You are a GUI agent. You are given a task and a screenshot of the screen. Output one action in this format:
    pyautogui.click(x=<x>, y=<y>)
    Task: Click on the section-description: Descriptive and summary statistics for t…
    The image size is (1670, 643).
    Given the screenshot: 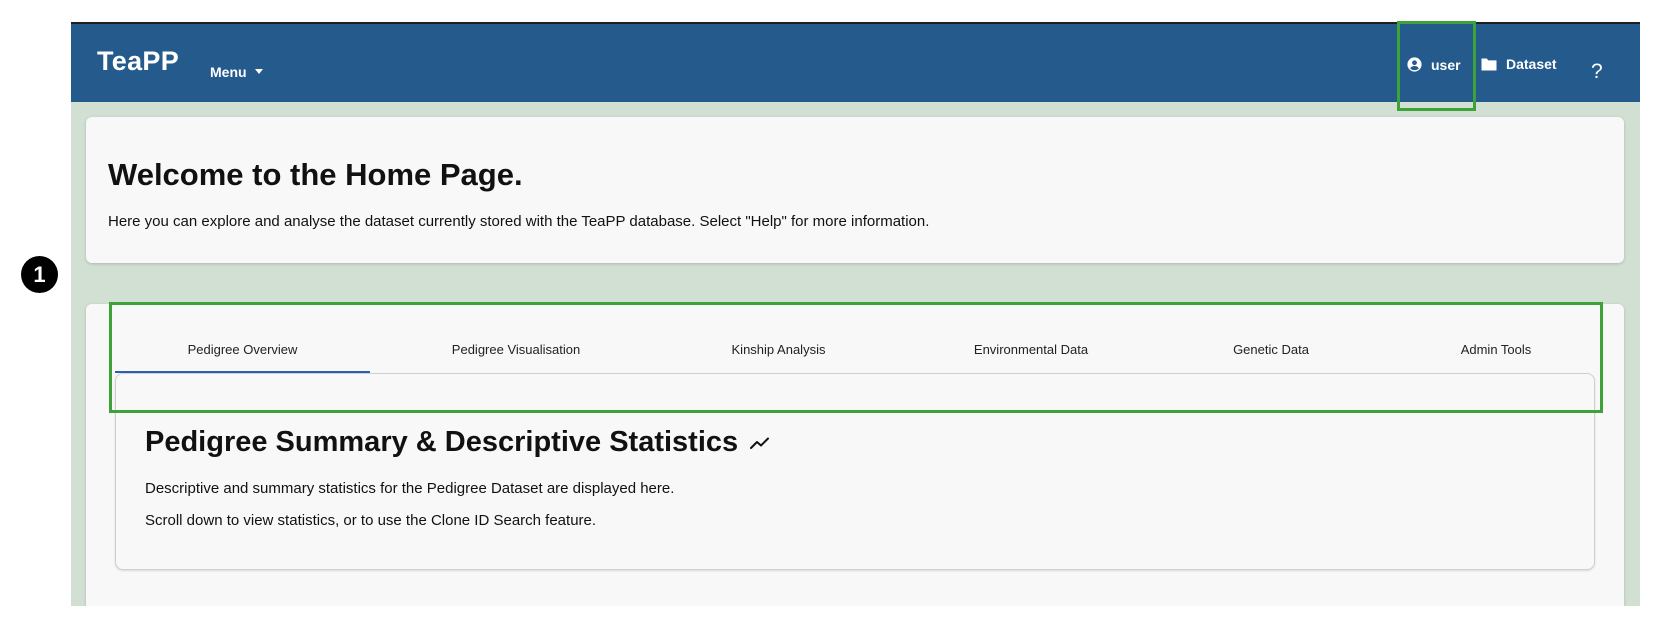 What is the action you would take?
    pyautogui.click(x=410, y=488)
    